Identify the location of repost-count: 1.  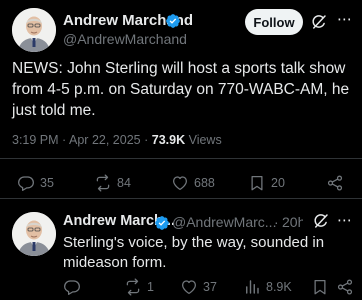
(150, 287).